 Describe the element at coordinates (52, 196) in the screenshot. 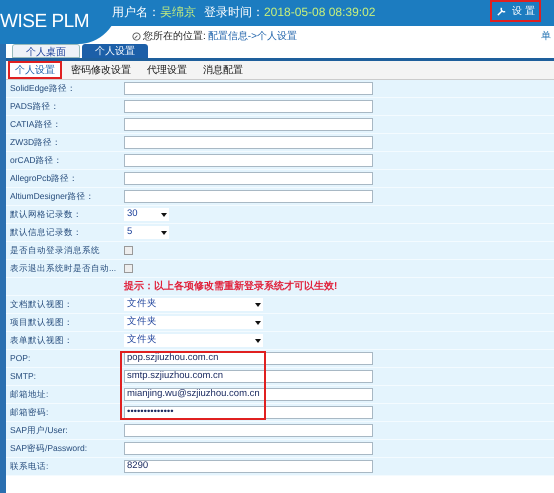

I see `field-label: AltiumDesigner路径：` at that location.